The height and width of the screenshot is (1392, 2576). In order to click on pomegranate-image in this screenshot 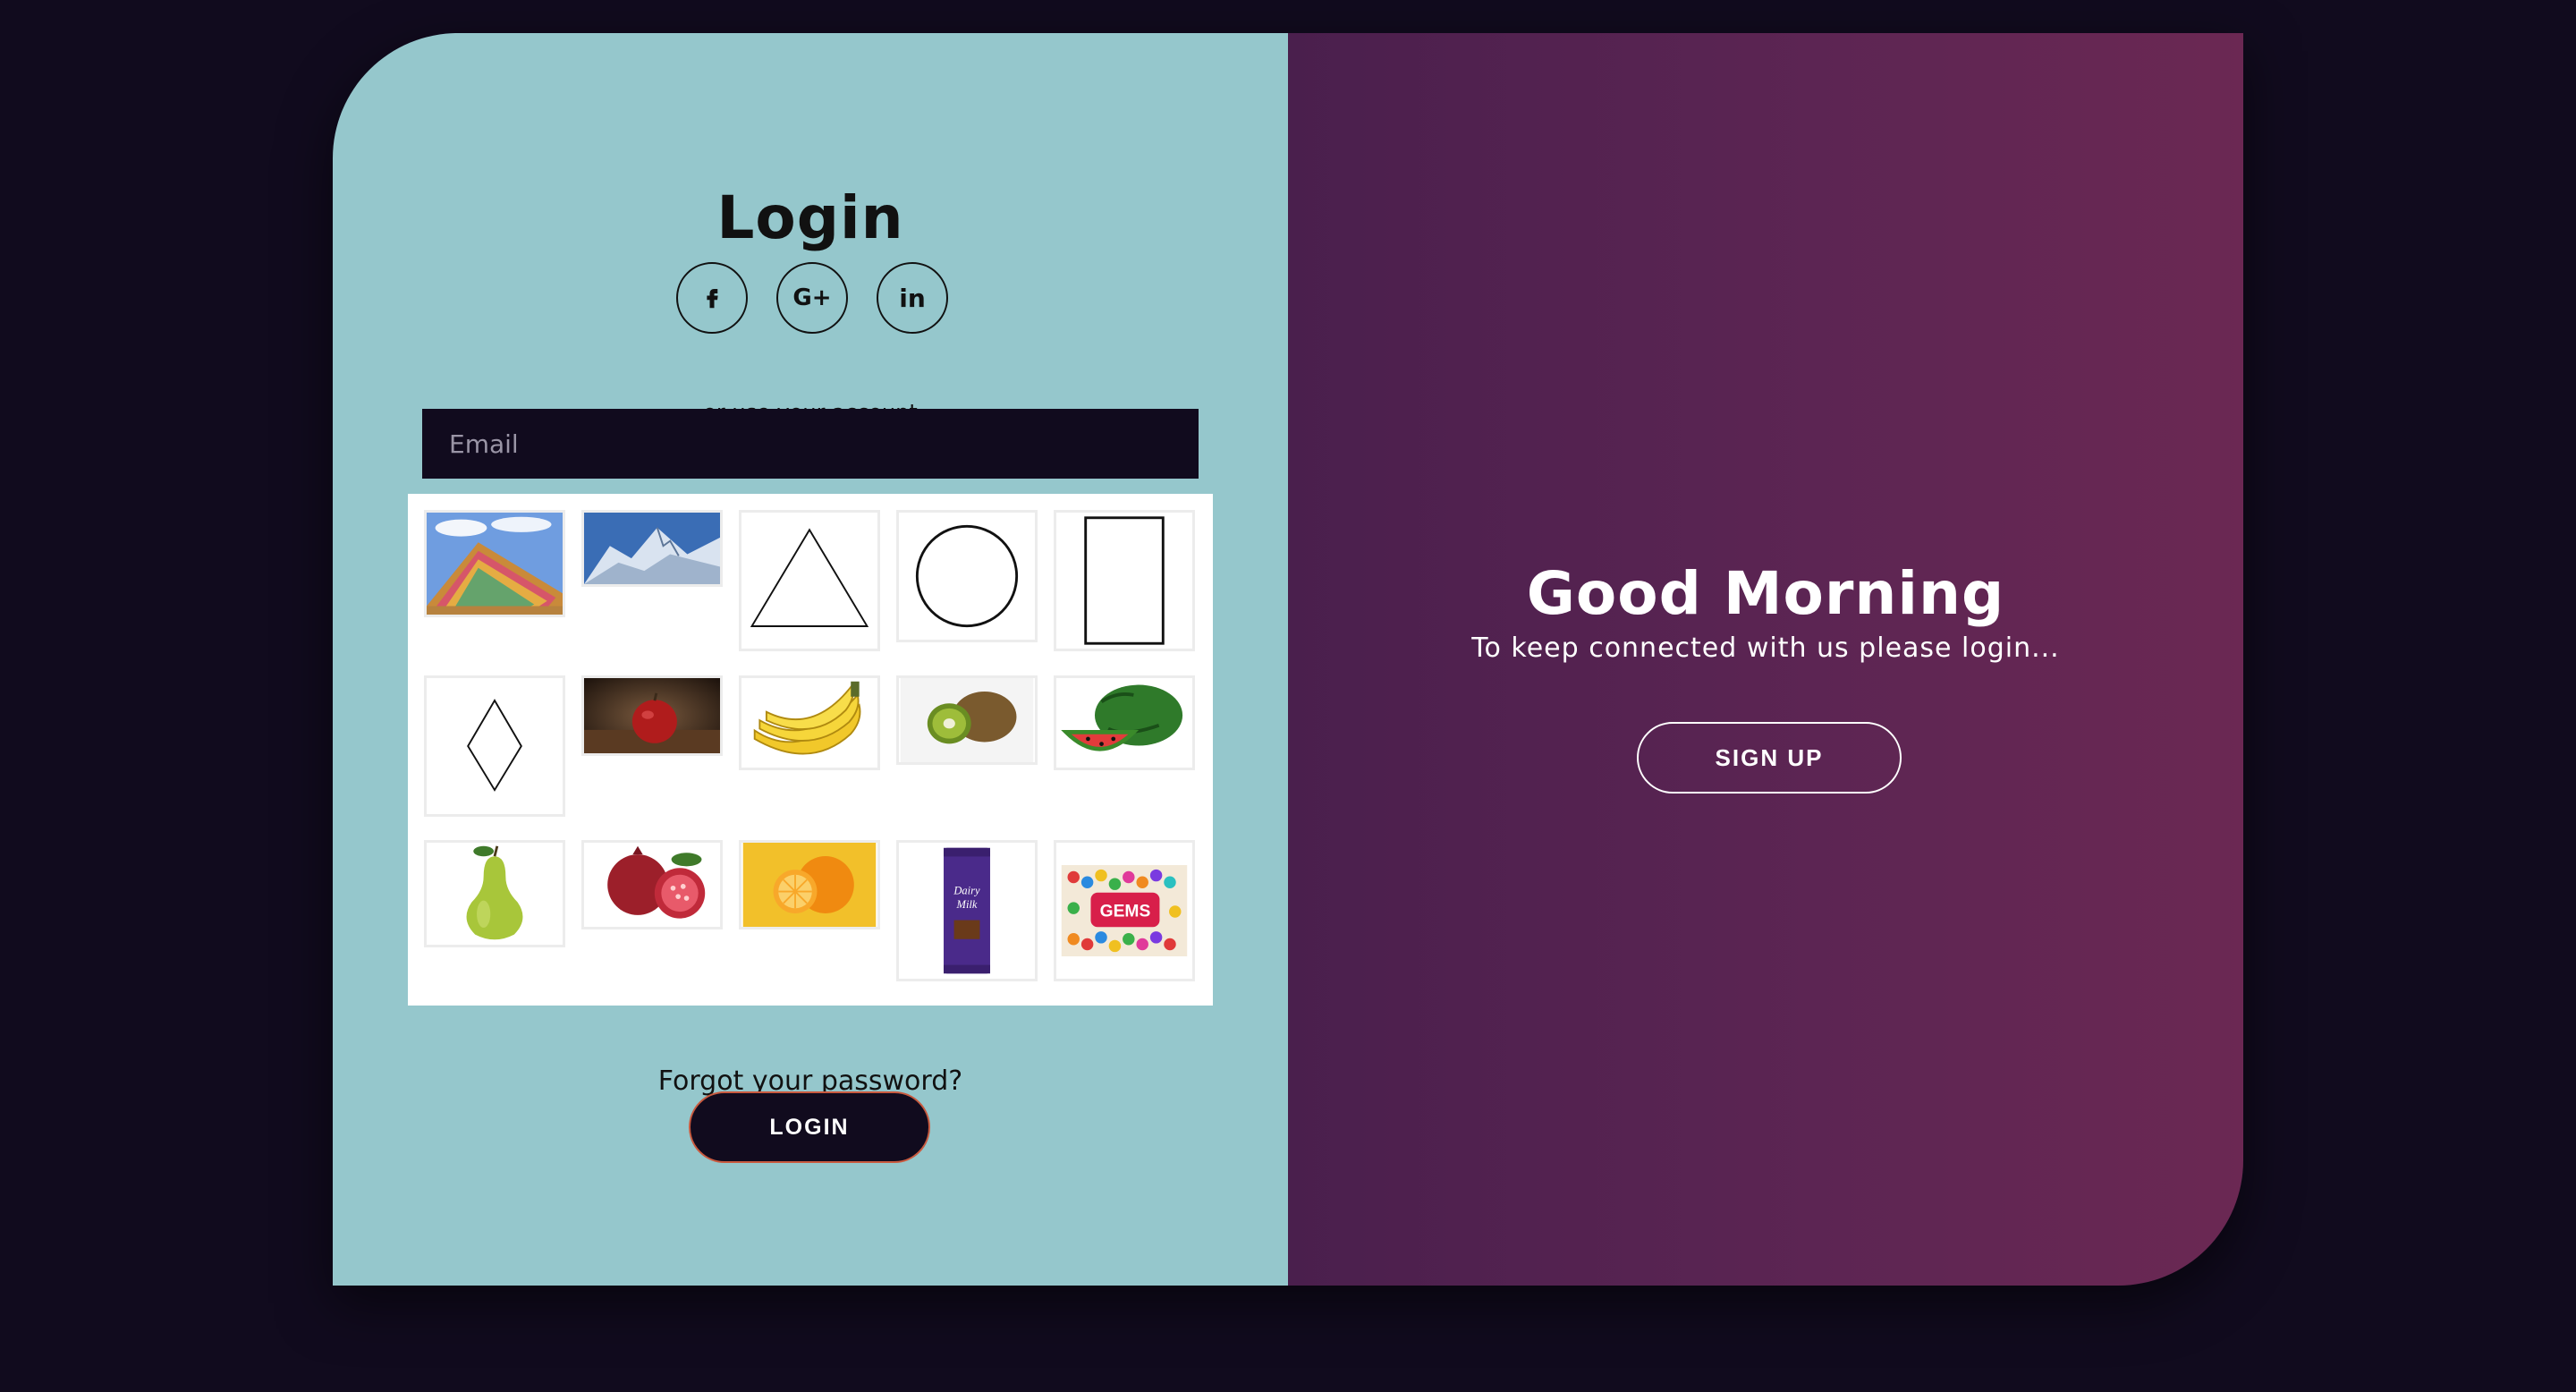, I will do `click(652, 884)`.